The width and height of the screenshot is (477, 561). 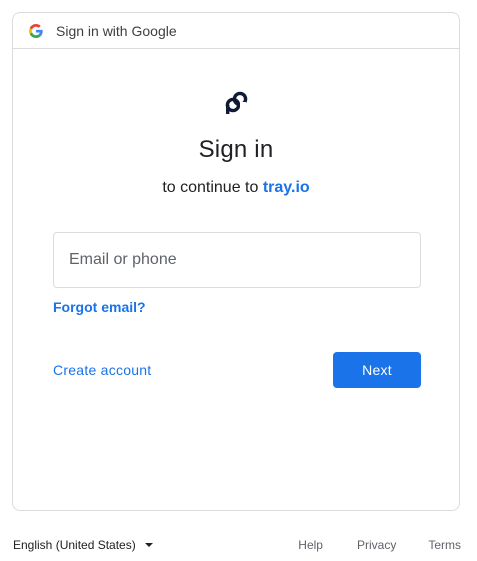 I want to click on email-or-phone-input, so click(x=237, y=260).